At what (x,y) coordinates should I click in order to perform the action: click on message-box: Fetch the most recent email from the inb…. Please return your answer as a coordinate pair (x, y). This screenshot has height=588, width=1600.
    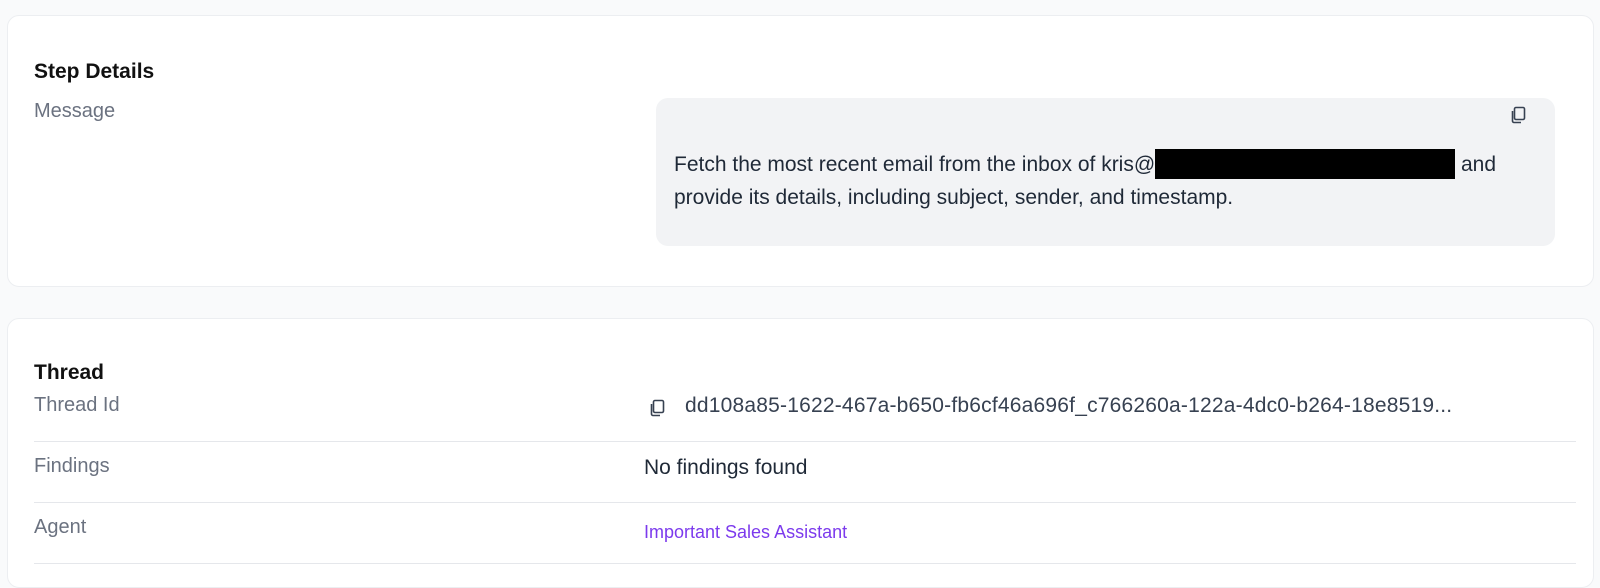
    Looking at the image, I should click on (1105, 172).